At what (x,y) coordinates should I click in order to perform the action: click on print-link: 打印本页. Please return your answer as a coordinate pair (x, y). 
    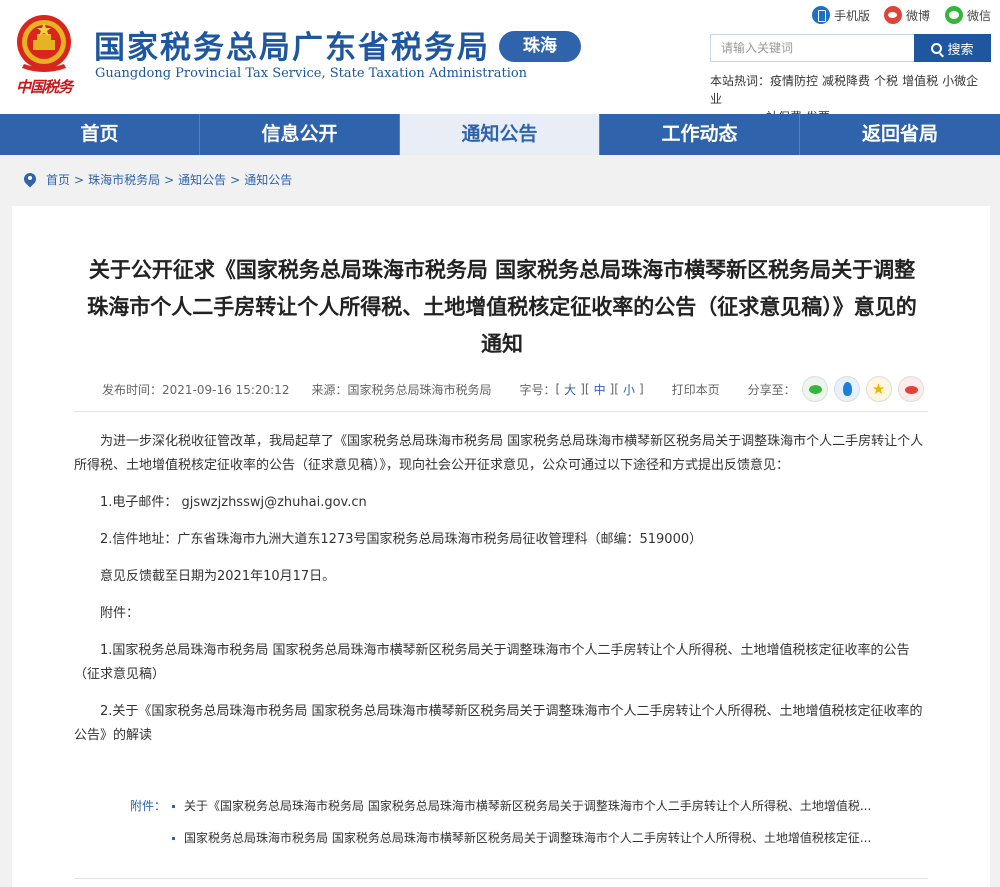
    Looking at the image, I should click on (696, 389).